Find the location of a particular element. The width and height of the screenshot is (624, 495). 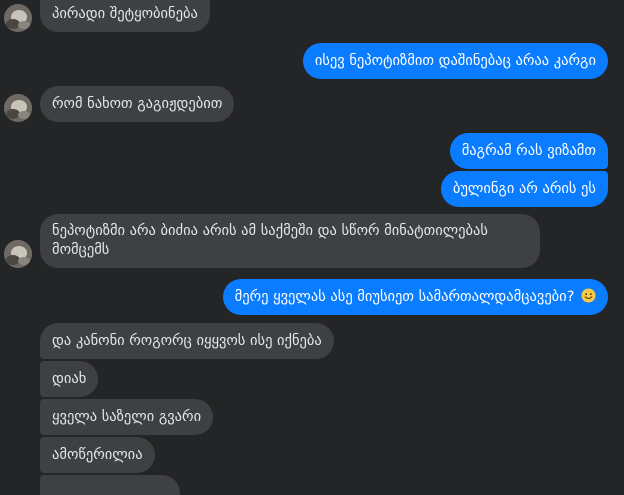

message-text: ყველა საზელი გვარი is located at coordinates (127, 417).